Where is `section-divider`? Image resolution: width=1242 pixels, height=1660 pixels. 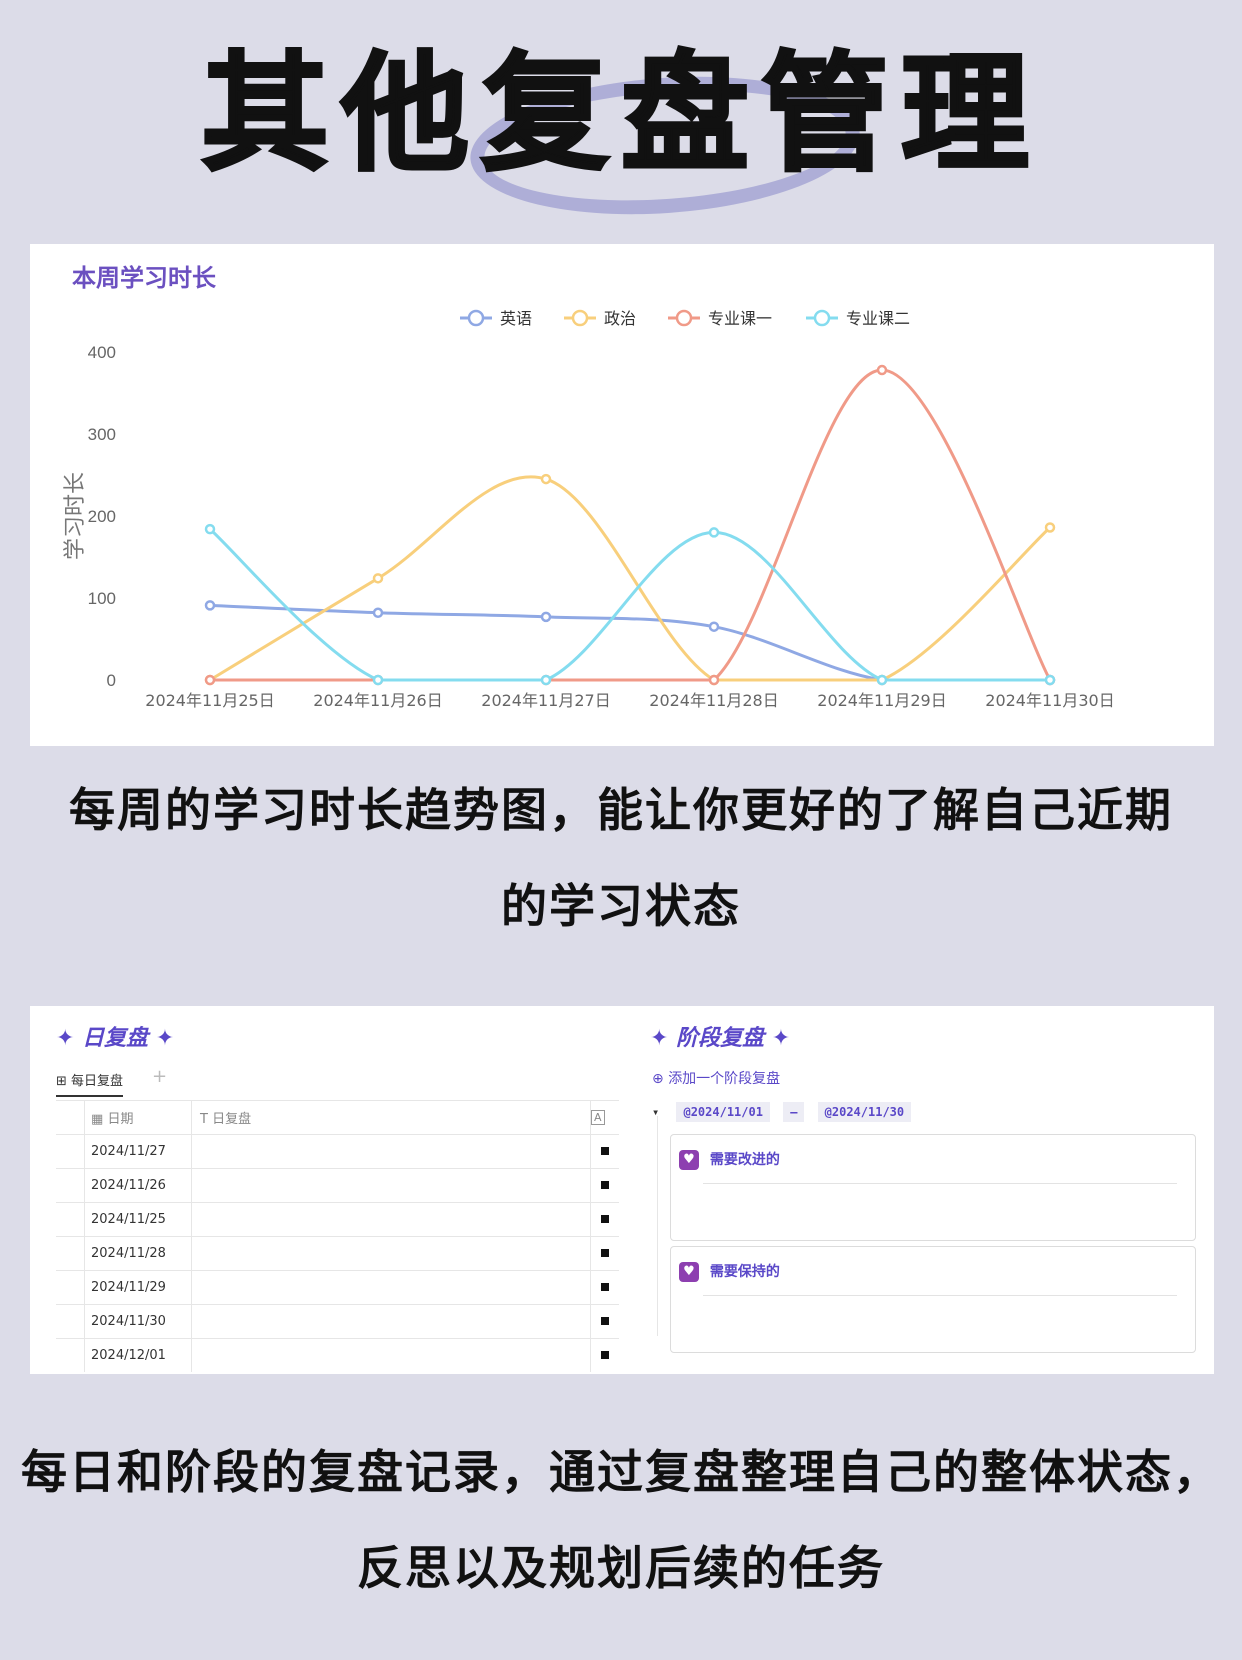 section-divider is located at coordinates (657, 1226).